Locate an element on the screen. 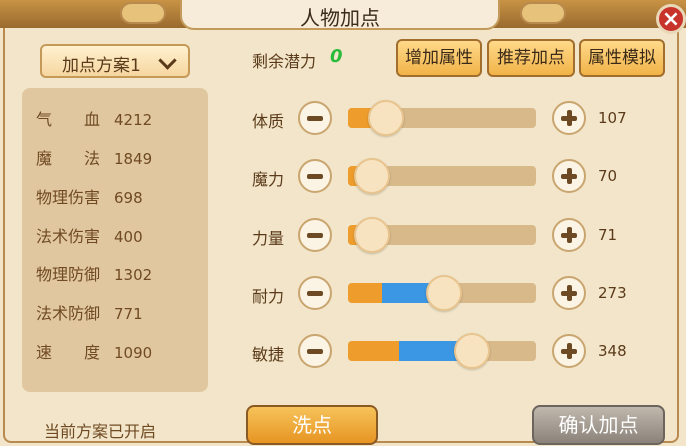 This screenshot has width=686, height=446. attribute-label-strength: 力量 is located at coordinates (268, 238).